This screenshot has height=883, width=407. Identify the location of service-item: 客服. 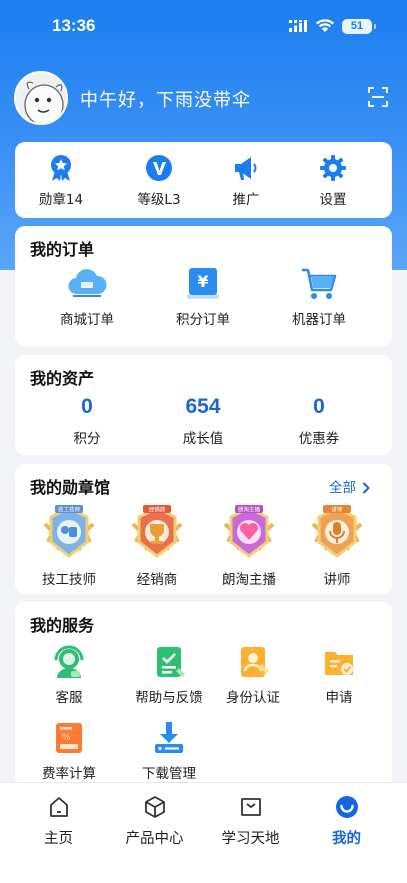
(69, 675).